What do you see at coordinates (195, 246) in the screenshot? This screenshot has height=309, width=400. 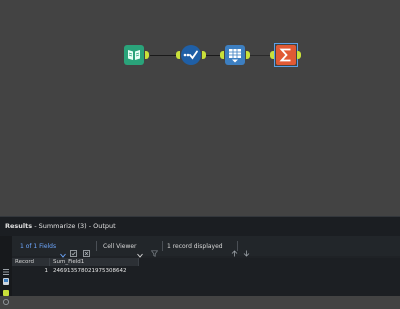 I see `record-count: 1 record displayed` at bounding box center [195, 246].